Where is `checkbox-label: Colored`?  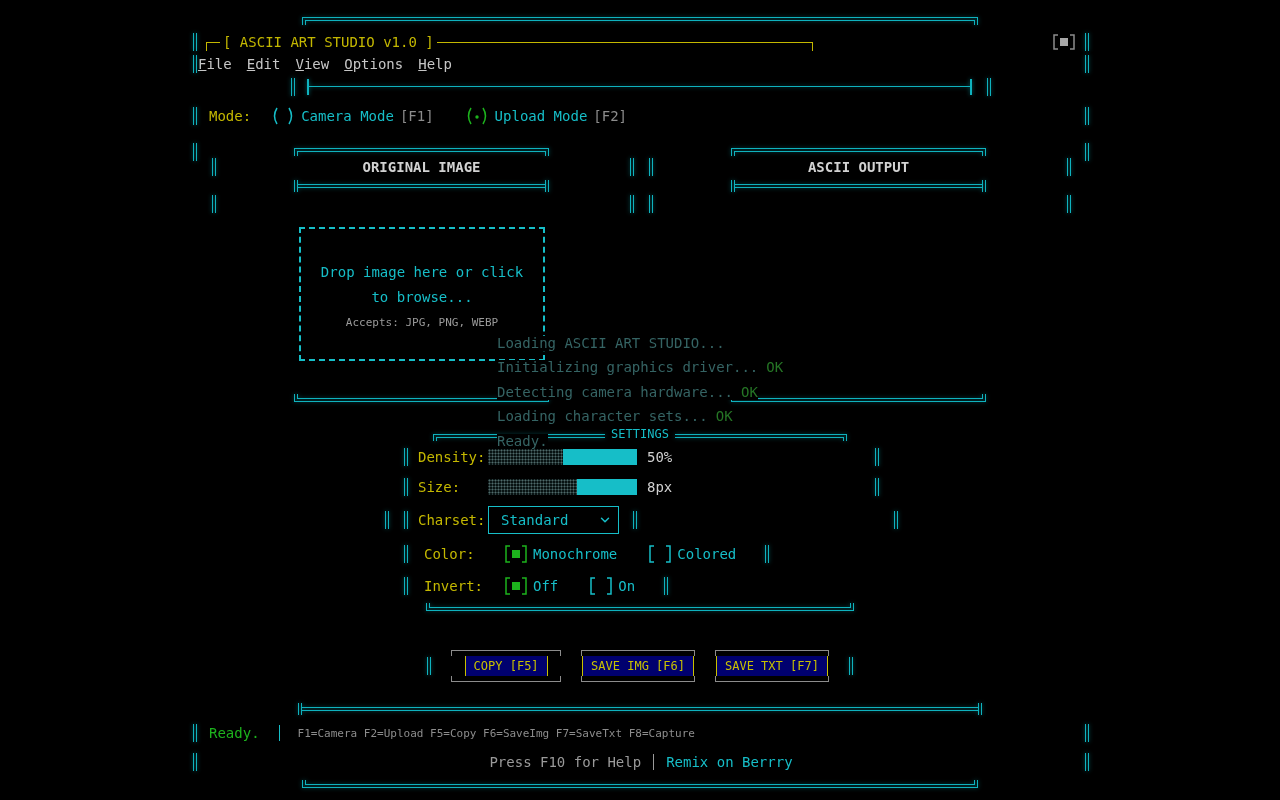 checkbox-label: Colored is located at coordinates (707, 554).